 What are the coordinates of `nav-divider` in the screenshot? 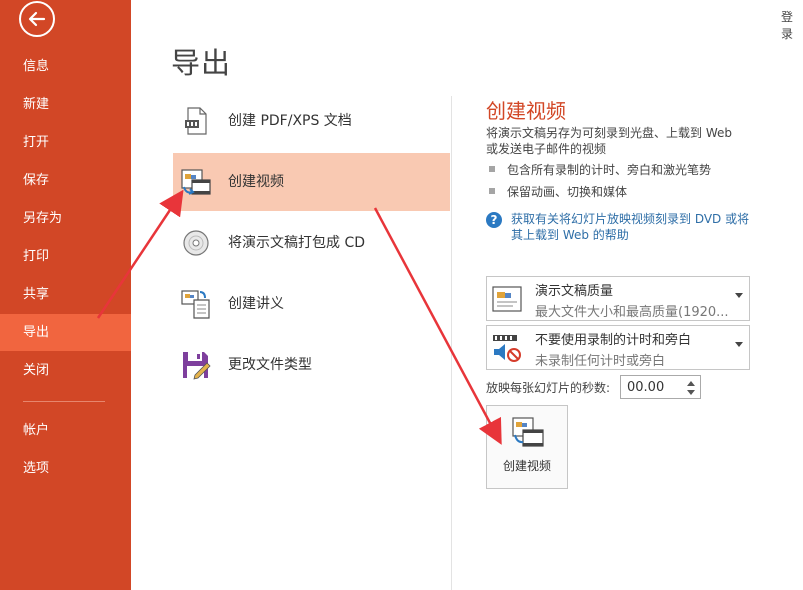 It's located at (64, 401).